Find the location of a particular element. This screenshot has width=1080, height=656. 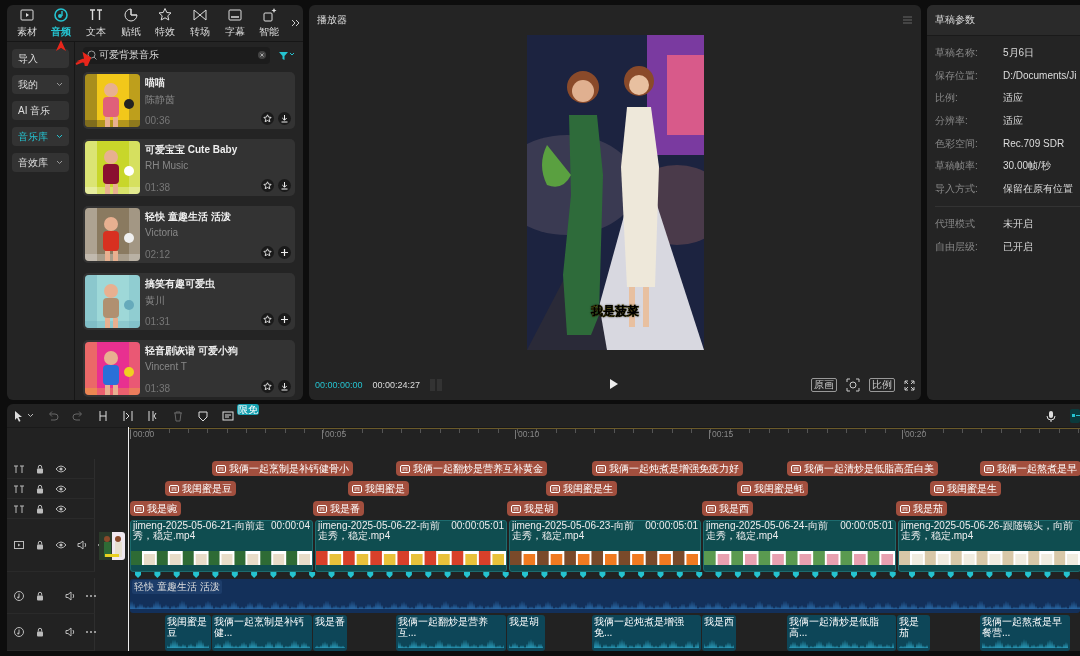

voice-clip: 我是胡 is located at coordinates (526, 633).